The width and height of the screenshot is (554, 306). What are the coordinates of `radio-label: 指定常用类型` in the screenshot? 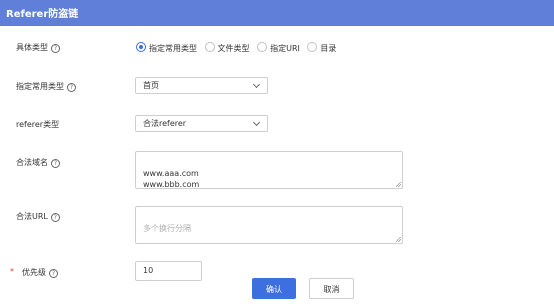 It's located at (173, 48).